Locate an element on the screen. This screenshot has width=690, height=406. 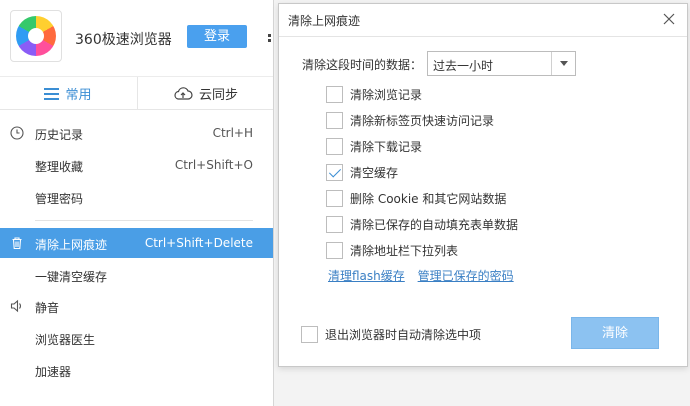
option-clear-history: 清除浏览记录 is located at coordinates (374, 94).